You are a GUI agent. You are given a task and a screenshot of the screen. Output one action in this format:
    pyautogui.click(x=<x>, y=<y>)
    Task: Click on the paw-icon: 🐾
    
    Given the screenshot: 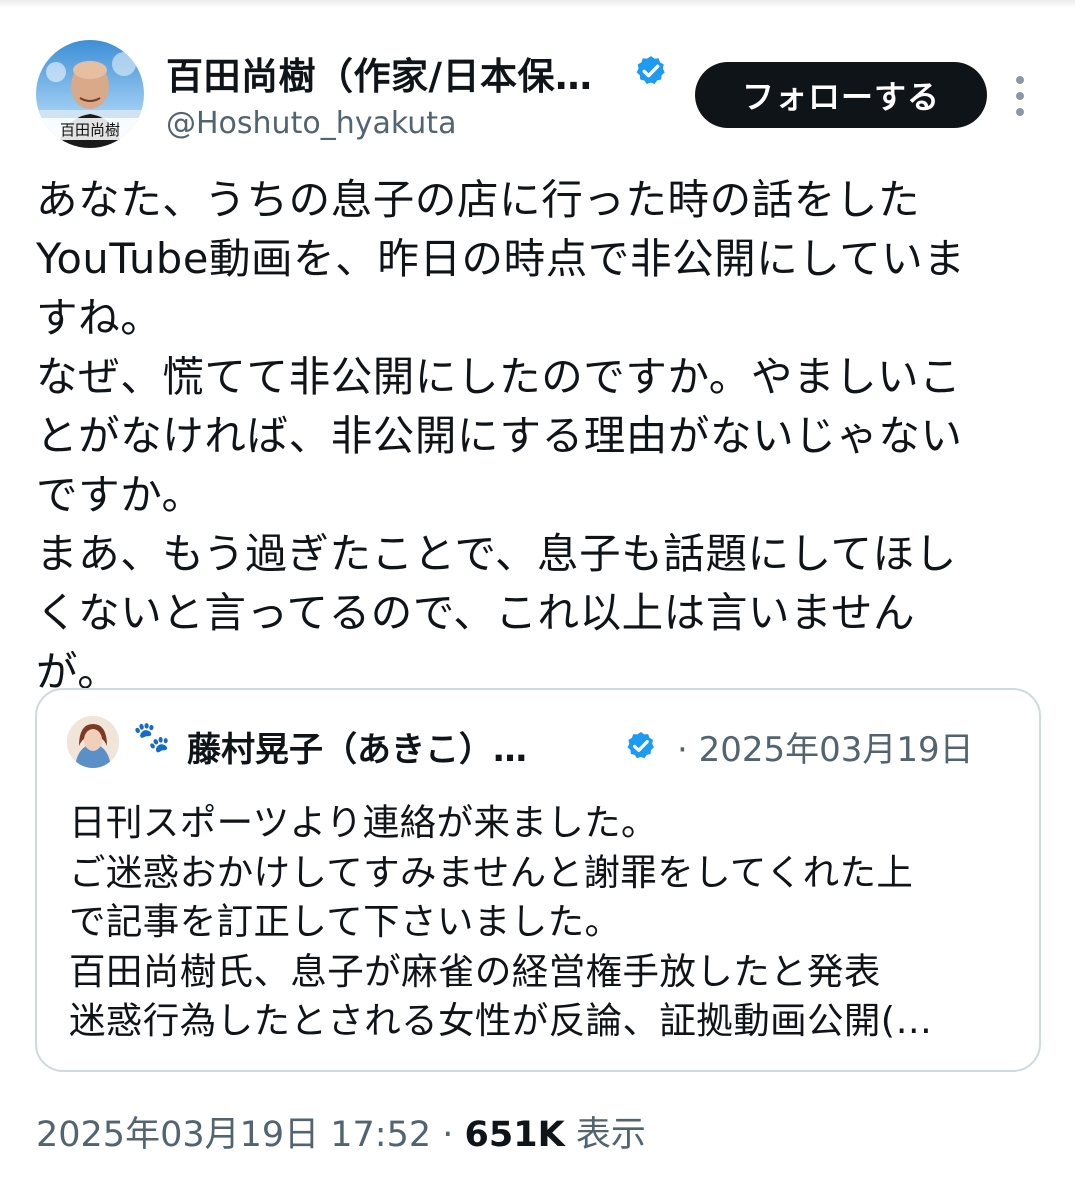 What is the action you would take?
    pyautogui.click(x=152, y=737)
    